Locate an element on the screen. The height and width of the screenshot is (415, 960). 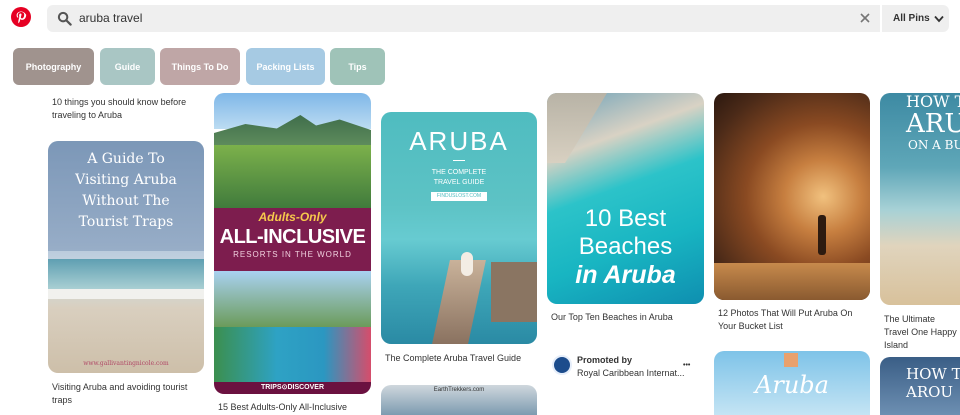
pin-aruba-cave is located at coordinates (792, 196).